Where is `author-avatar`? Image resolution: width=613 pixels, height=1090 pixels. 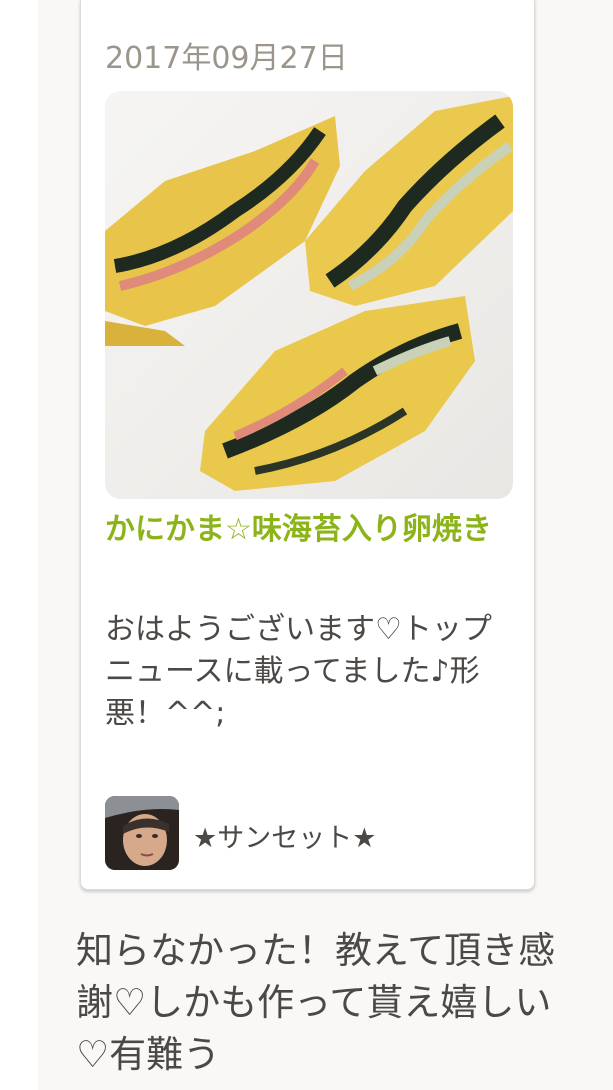 author-avatar is located at coordinates (142, 833).